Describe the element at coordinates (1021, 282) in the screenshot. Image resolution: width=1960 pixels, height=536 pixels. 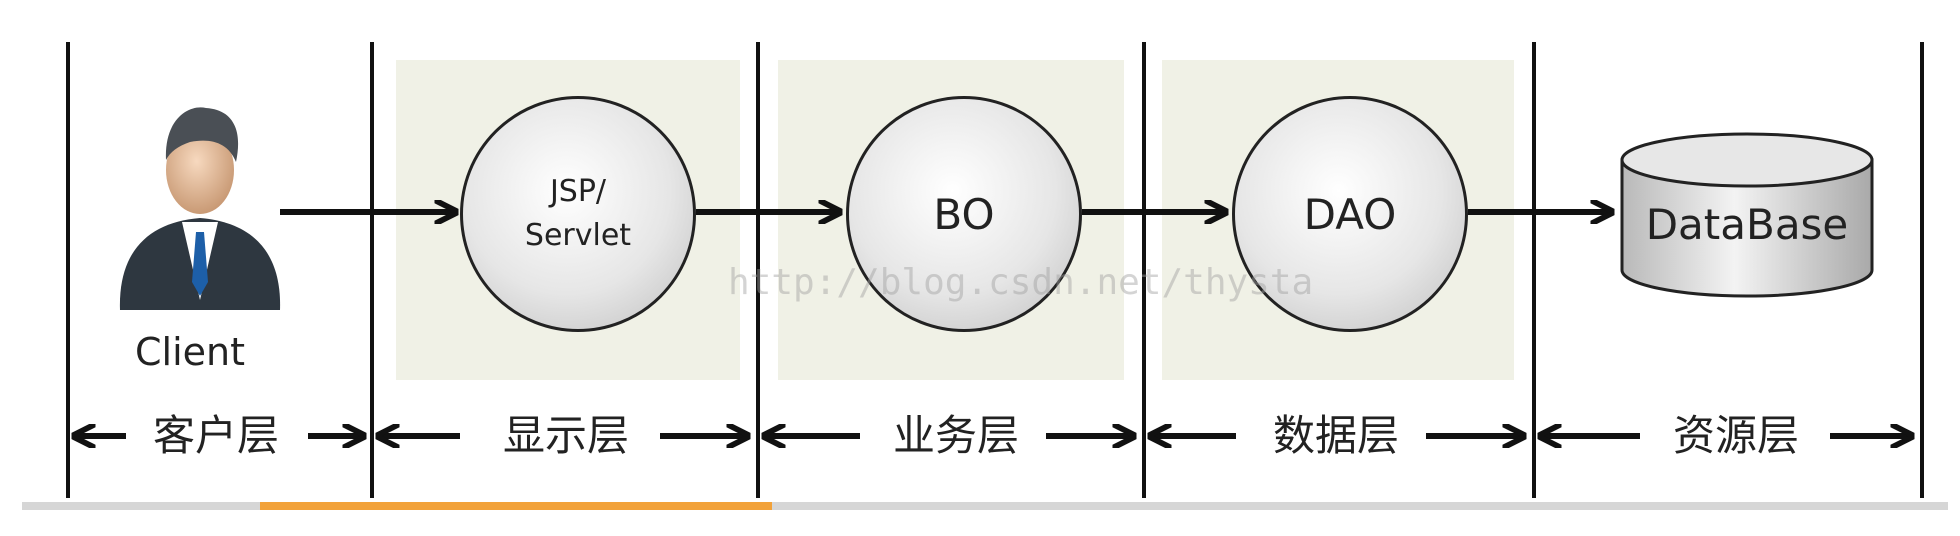
I see `watermark-text: http://blog.csdn.net/thysta` at that location.